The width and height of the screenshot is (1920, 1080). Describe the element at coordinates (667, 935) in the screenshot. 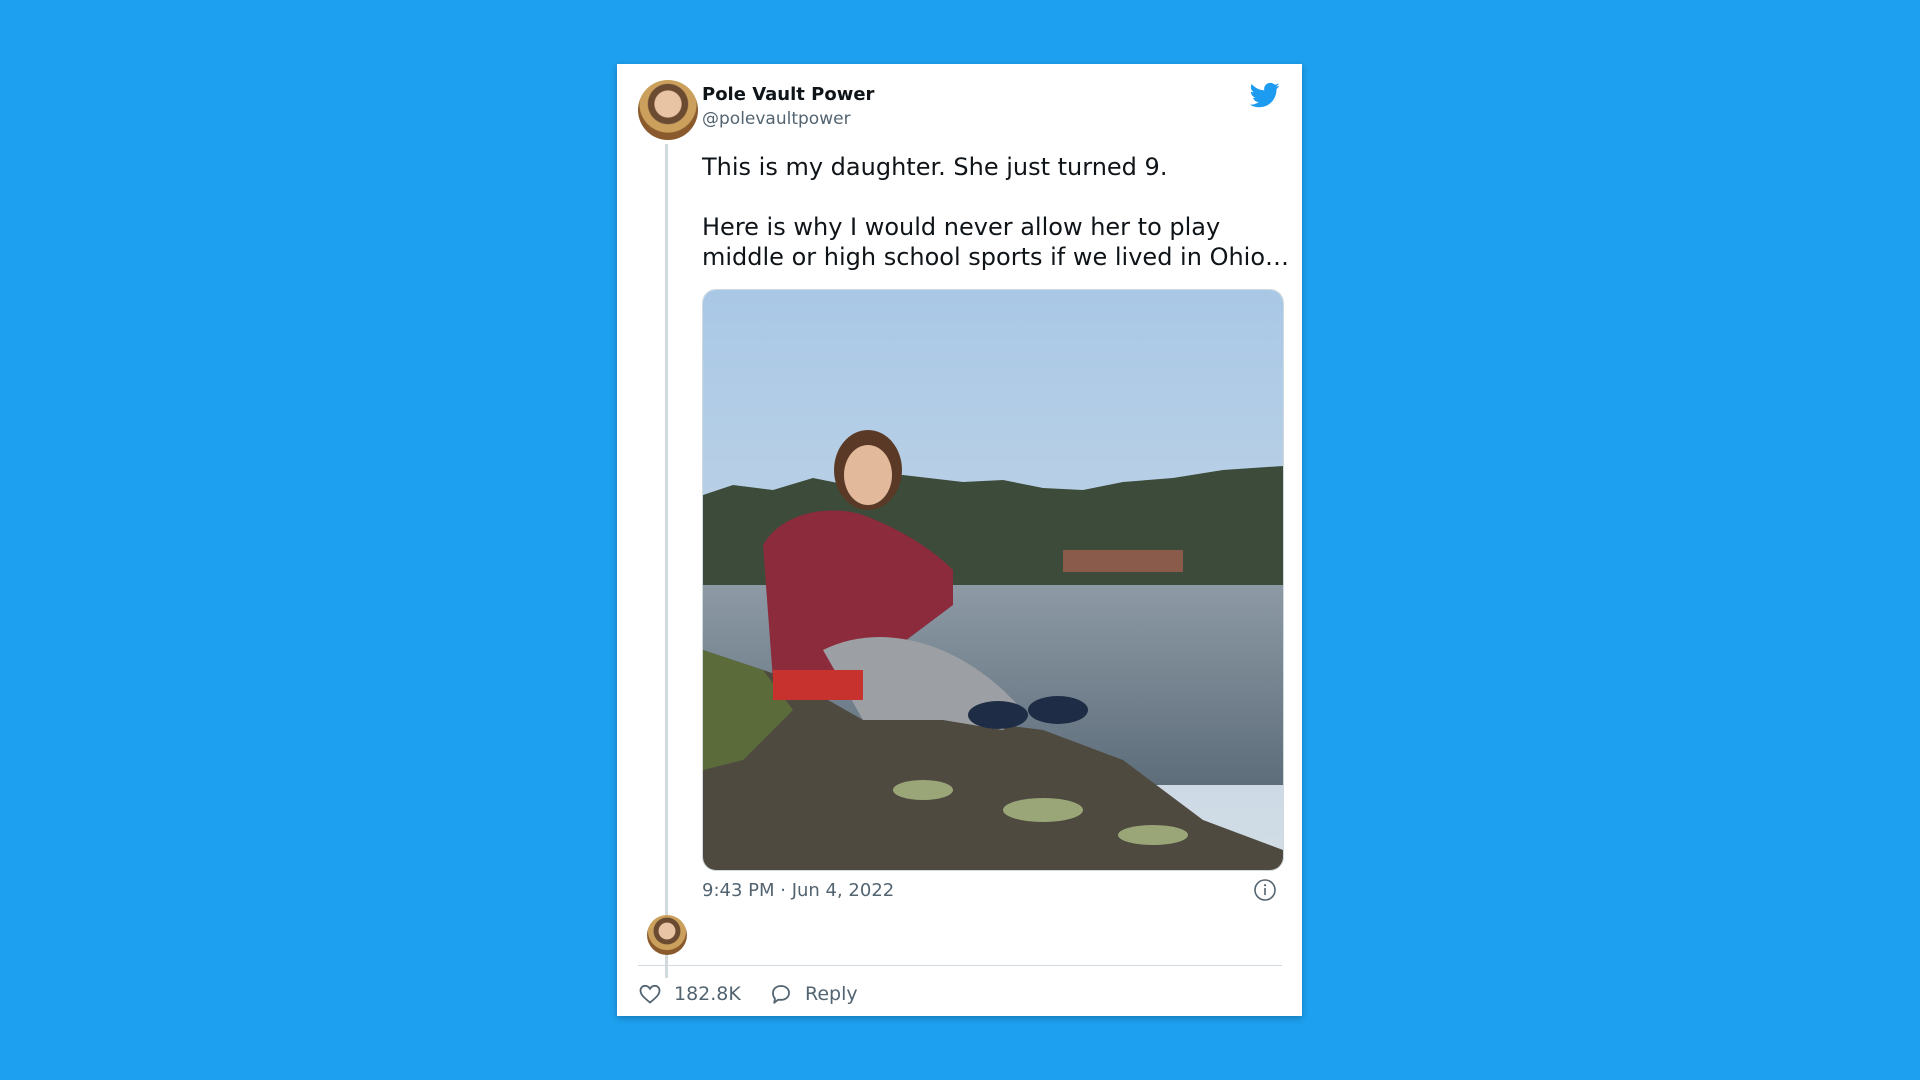

I see `author-avatar-small` at that location.